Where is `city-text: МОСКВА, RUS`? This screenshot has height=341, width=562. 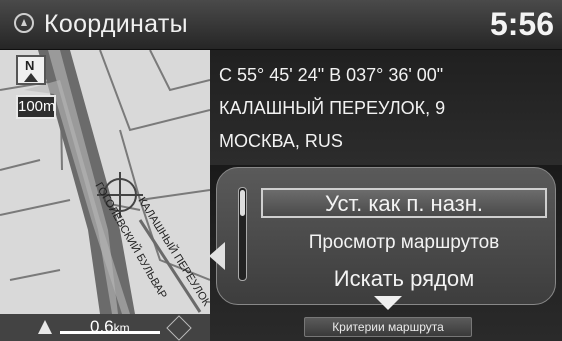
city-text: МОСКВА, RUS is located at coordinates (281, 141).